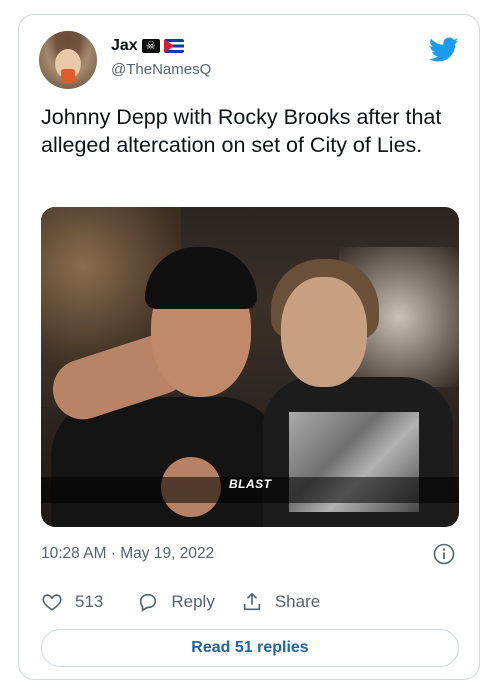 The image size is (498, 690). Describe the element at coordinates (444, 554) in the screenshot. I see `info-icon` at that location.